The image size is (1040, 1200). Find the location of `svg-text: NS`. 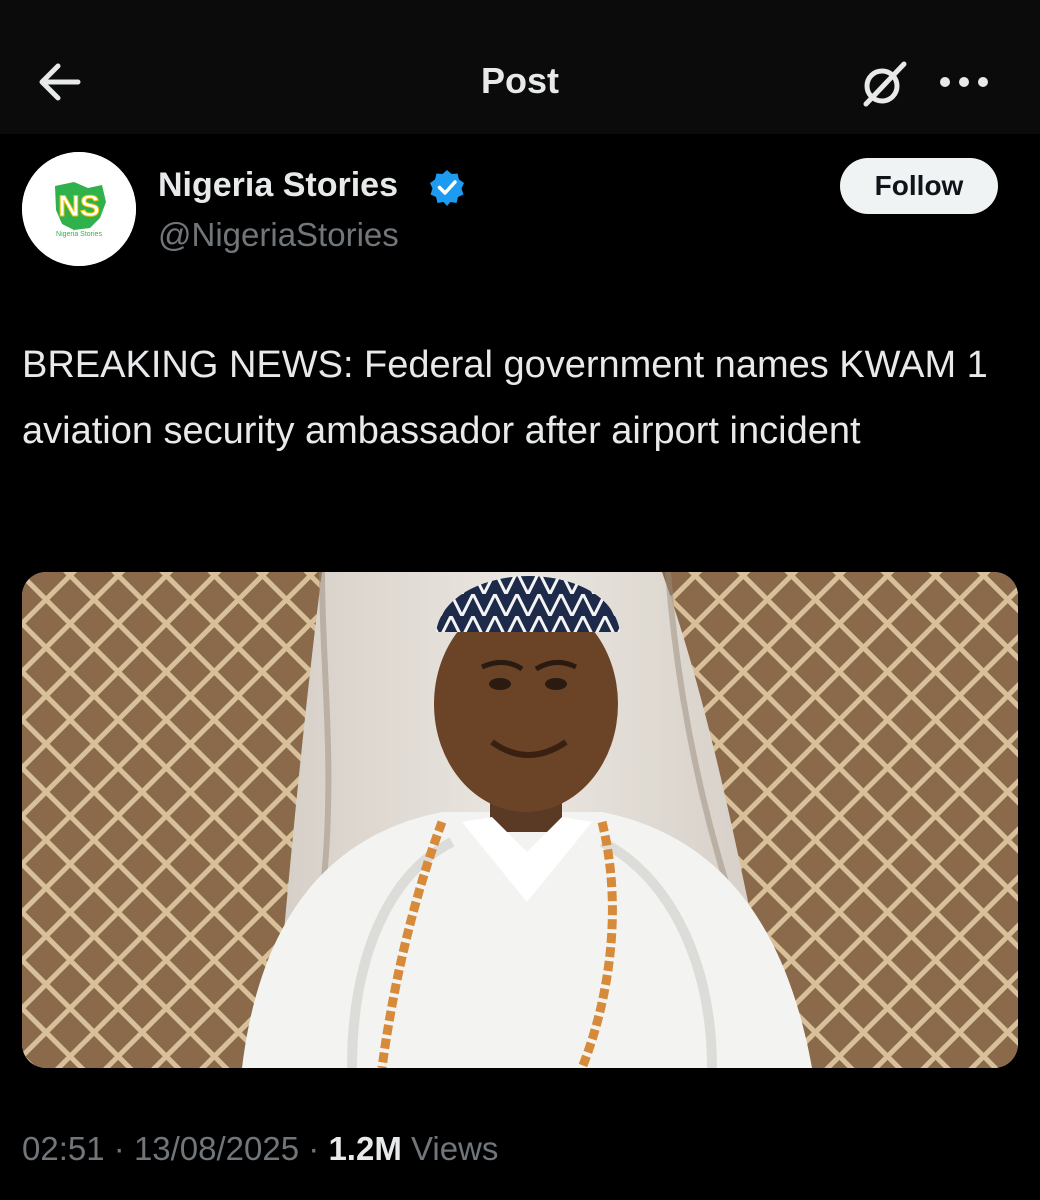

svg-text: NS is located at coordinates (79, 206).